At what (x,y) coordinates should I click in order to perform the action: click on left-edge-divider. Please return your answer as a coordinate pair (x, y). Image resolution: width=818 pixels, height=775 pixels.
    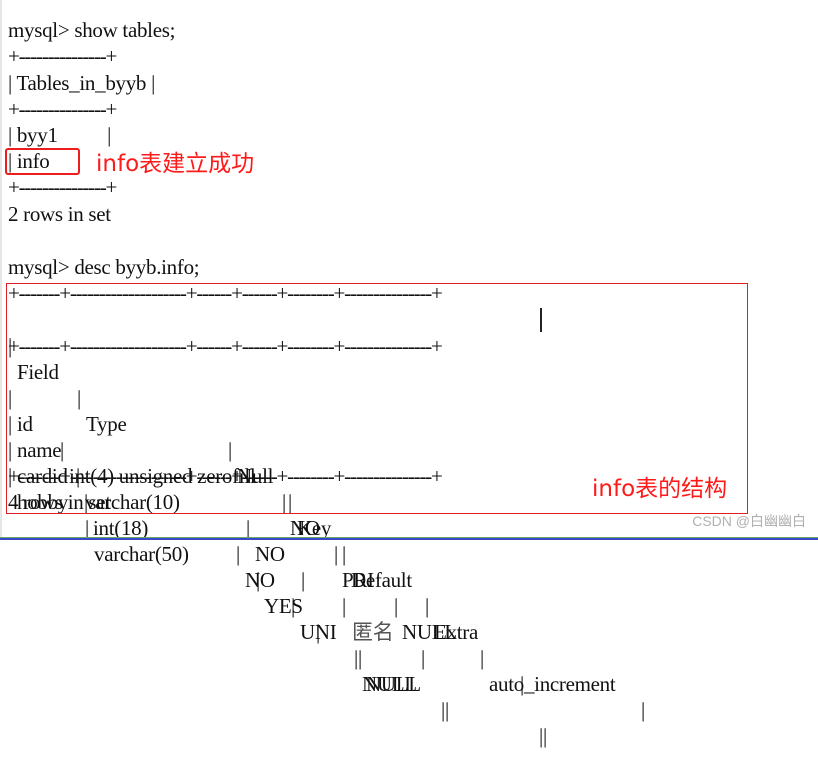
    Looking at the image, I should click on (1, 268).